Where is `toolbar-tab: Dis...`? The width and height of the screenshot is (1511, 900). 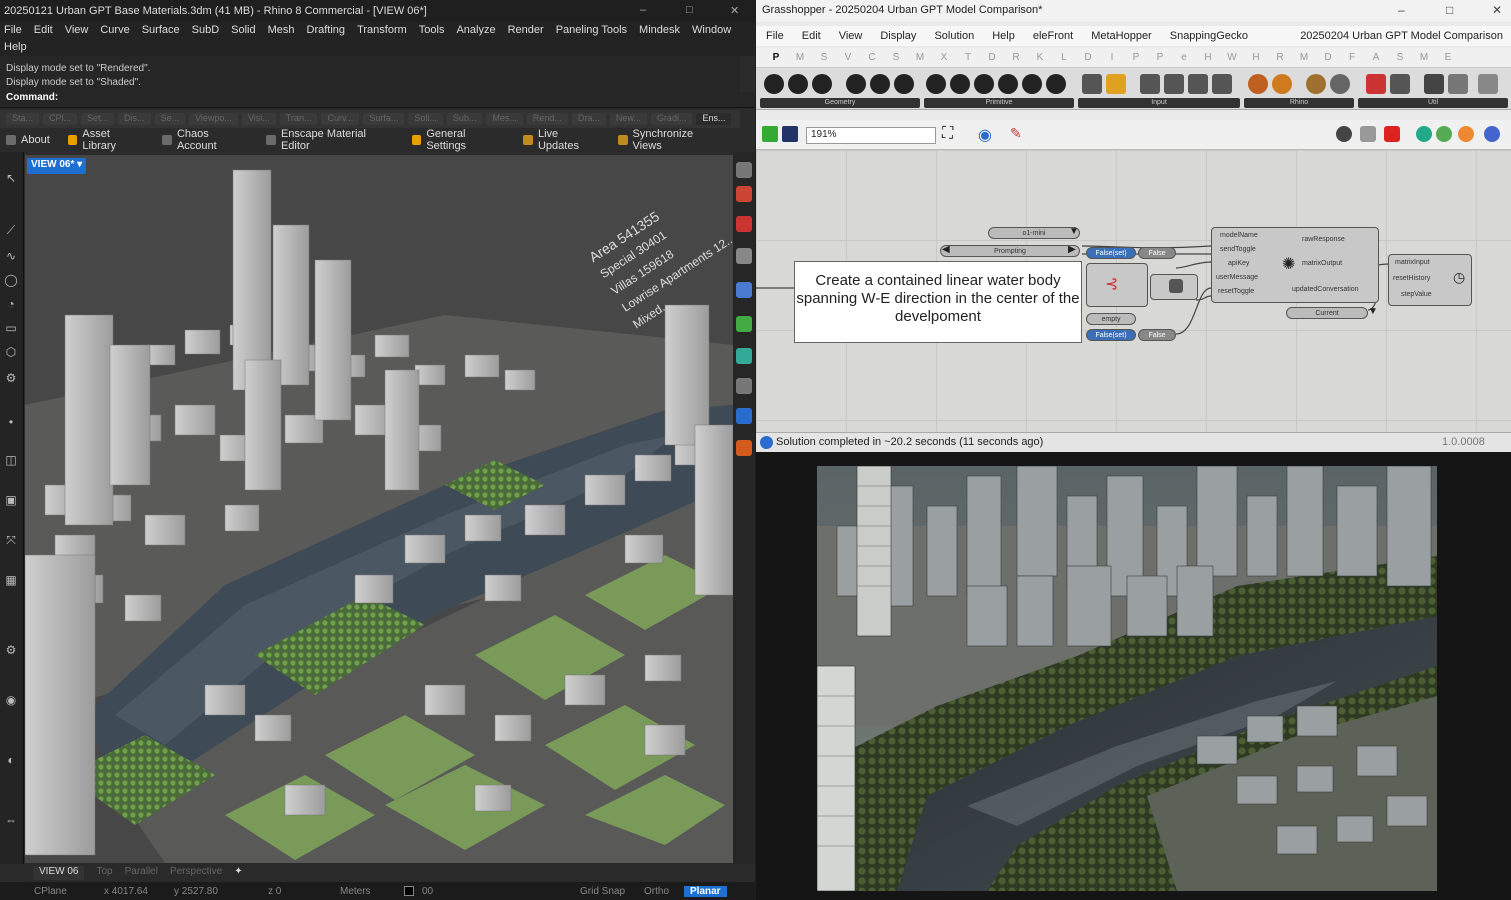
toolbar-tab: Dis... is located at coordinates (134, 119).